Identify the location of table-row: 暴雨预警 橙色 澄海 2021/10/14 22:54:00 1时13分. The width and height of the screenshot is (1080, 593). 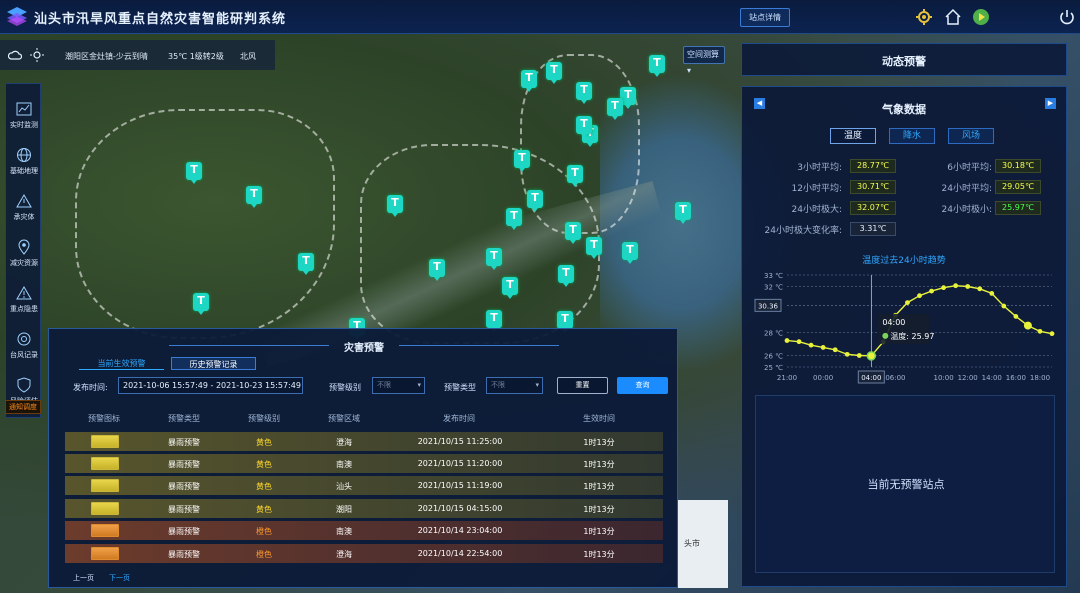
(364, 553).